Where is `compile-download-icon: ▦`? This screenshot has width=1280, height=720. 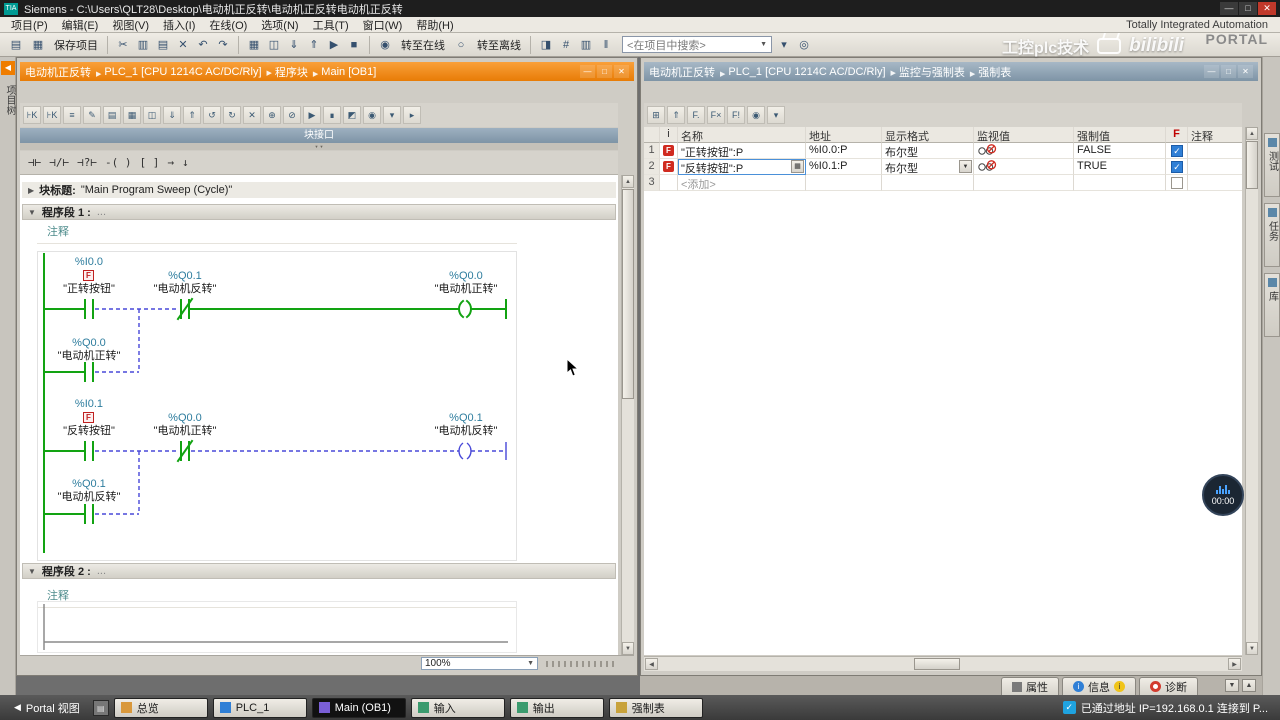
compile-download-icon: ▦ is located at coordinates (254, 44).